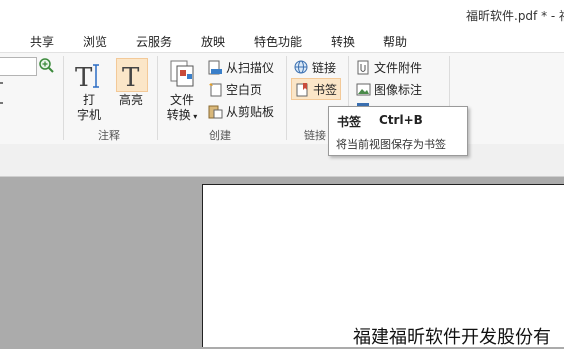 This screenshot has height=349, width=564. I want to click on tooltip-title: 书签, so click(349, 122).